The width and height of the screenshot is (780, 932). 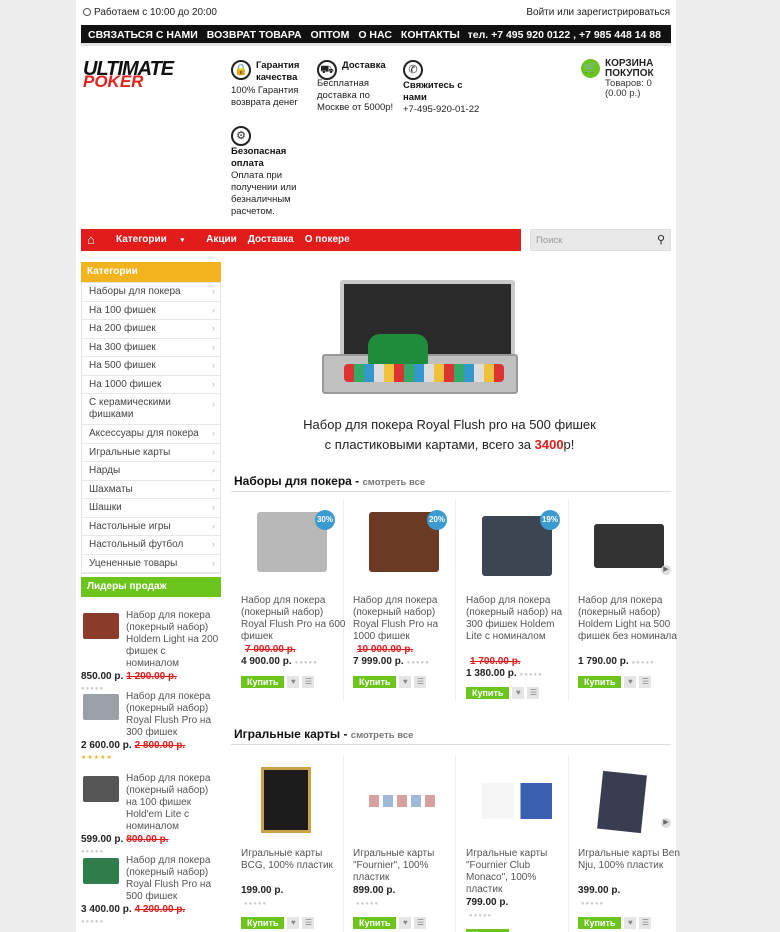 I want to click on discount-badge: 30%, so click(x=325, y=520).